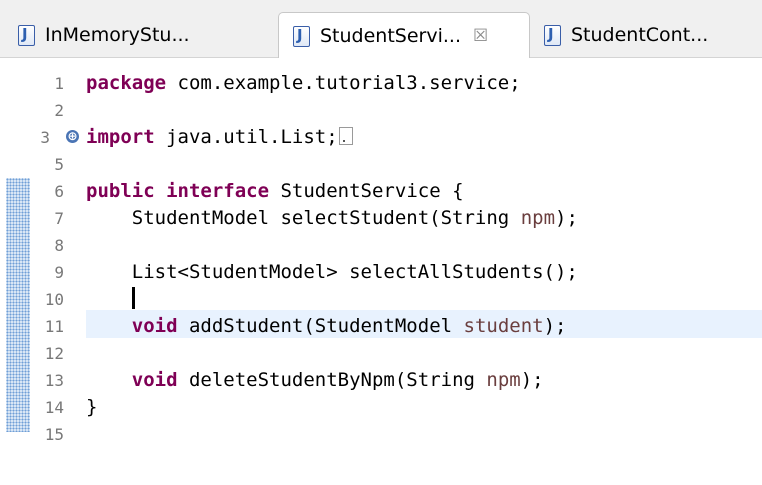 The width and height of the screenshot is (762, 485). Describe the element at coordinates (120, 137) in the screenshot. I see `keyword-token: import` at that location.